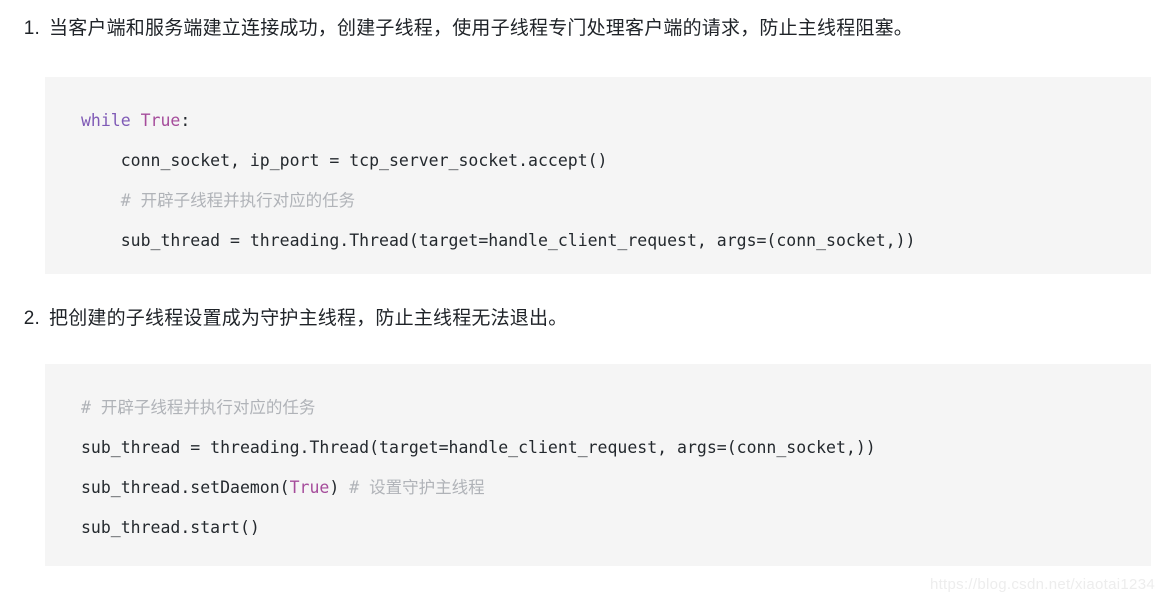 Image resolution: width=1169 pixels, height=597 pixels. Describe the element at coordinates (185, 120) in the screenshot. I see `code-token-plain: :` at that location.